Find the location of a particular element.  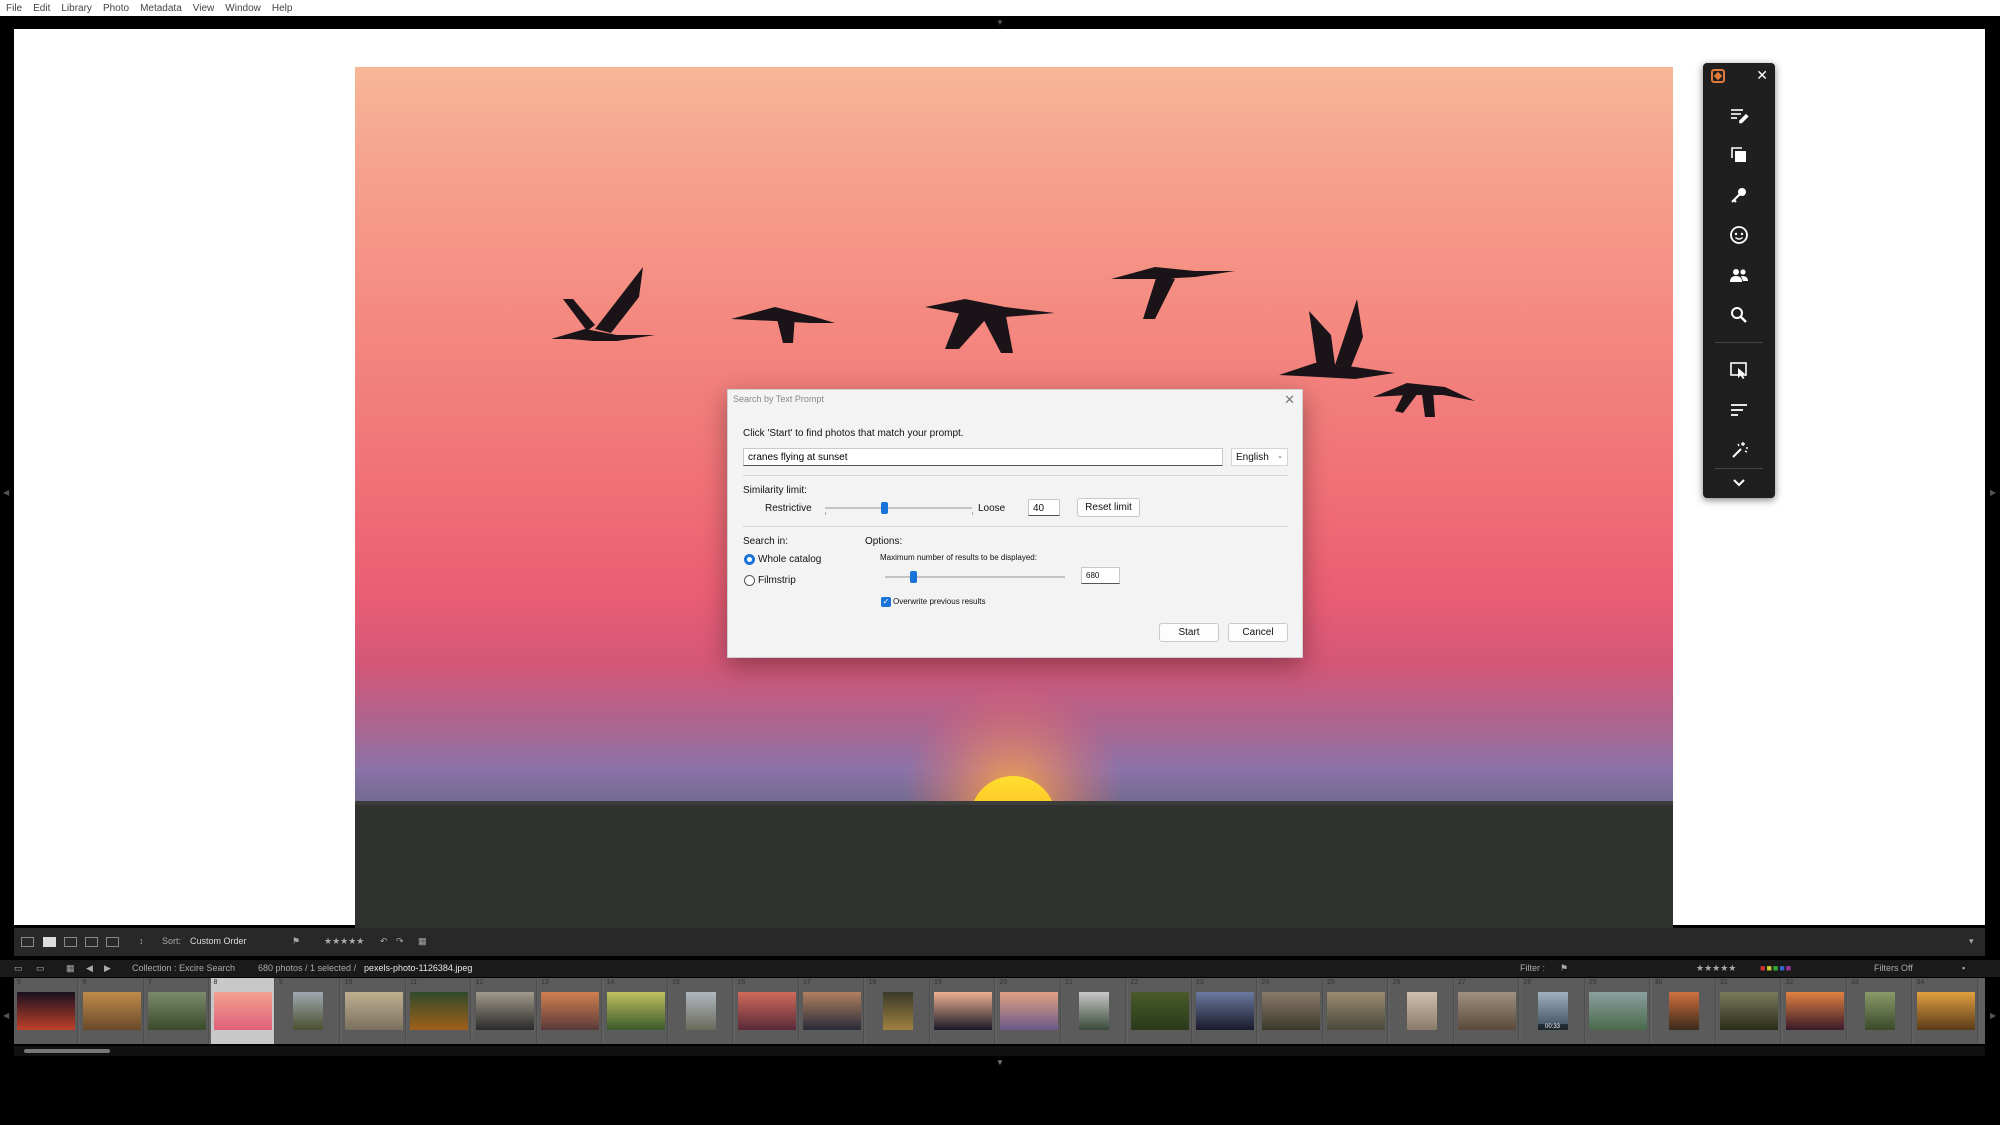

magic-wand-icon is located at coordinates (1739, 450).